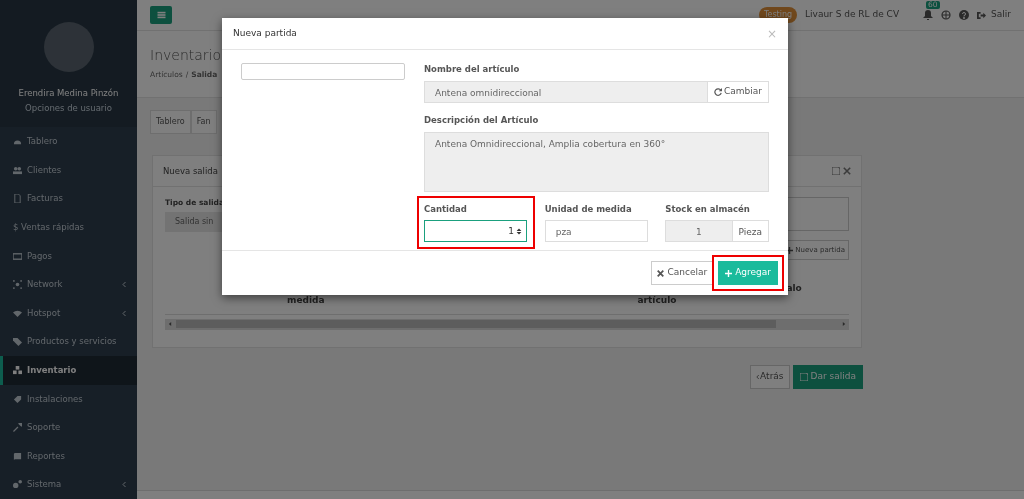 This screenshot has height=499, width=1024. What do you see at coordinates (17, 313) in the screenshot?
I see `wifi-icon` at bounding box center [17, 313].